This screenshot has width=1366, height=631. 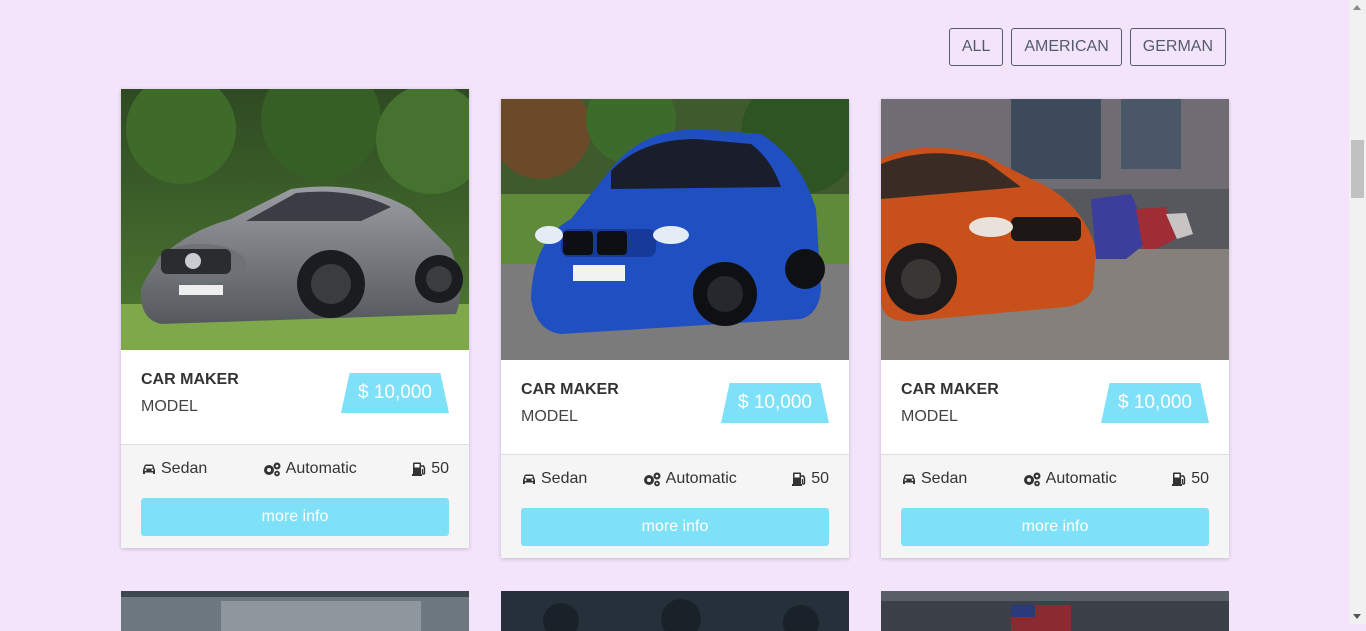 What do you see at coordinates (1357, 616) in the screenshot?
I see `scroll-down-icon` at bounding box center [1357, 616].